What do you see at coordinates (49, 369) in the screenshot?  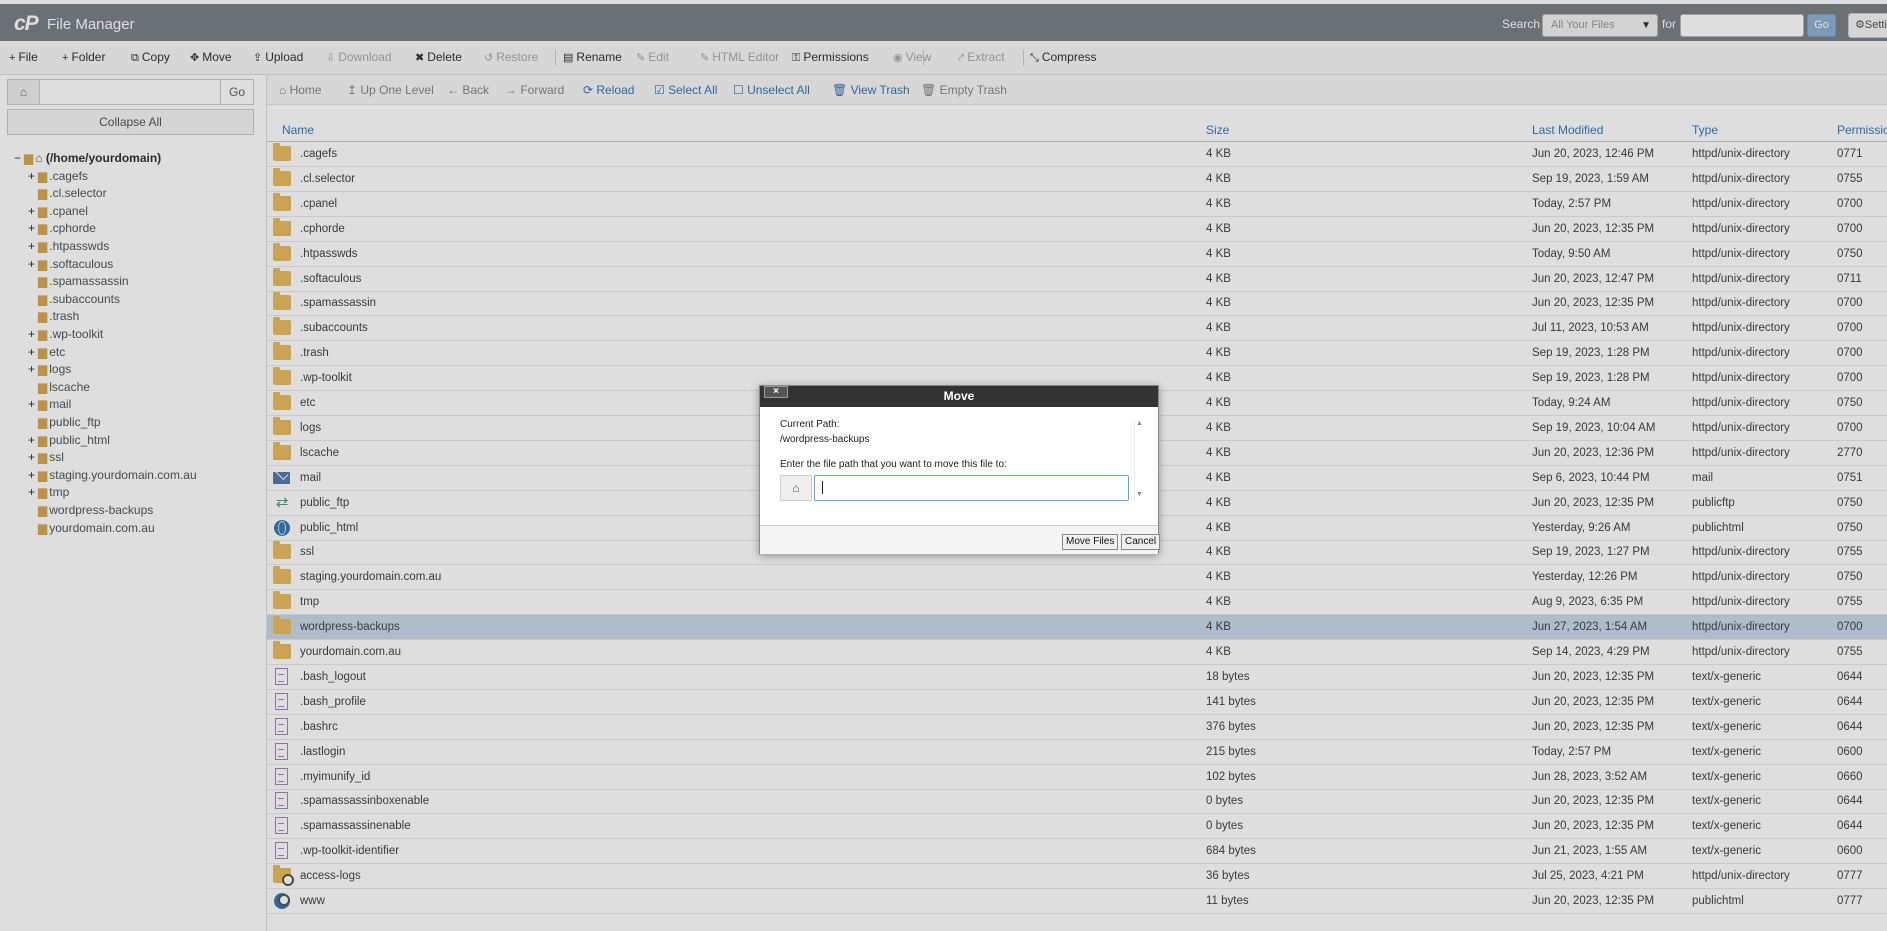 I see `tree-item: + ▆ logs` at bounding box center [49, 369].